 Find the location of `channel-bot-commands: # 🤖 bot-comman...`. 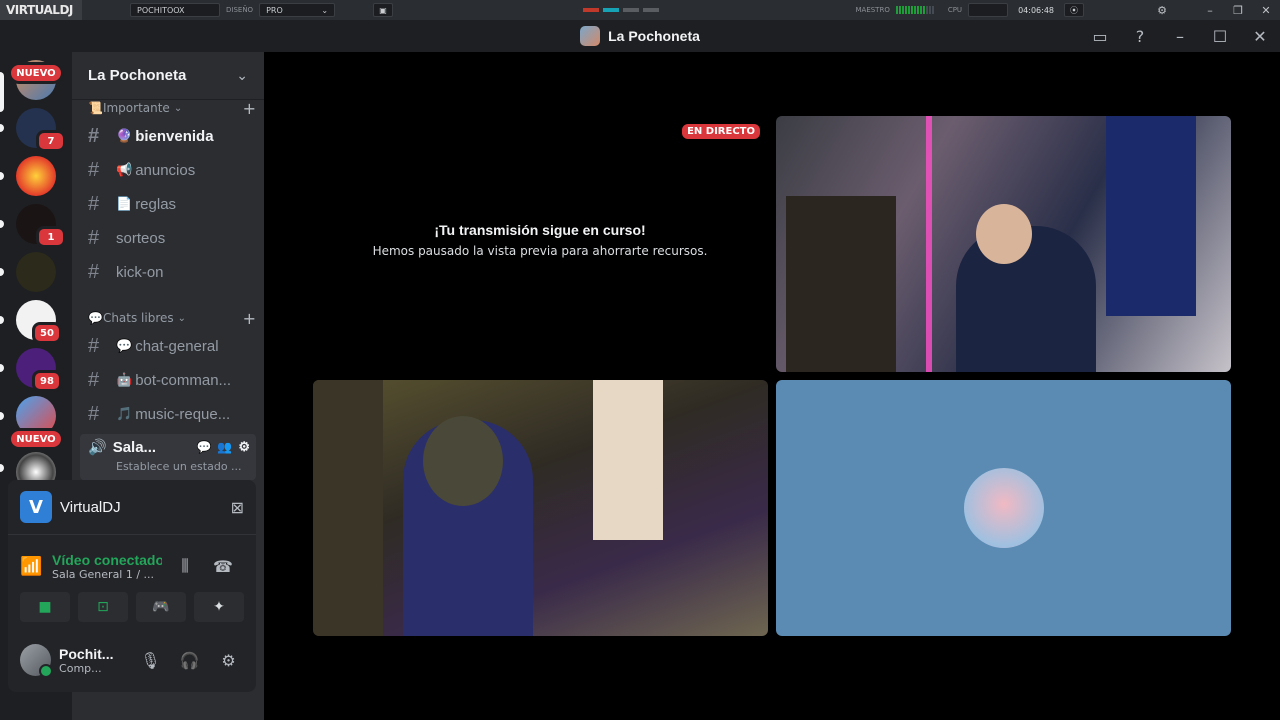

channel-bot-commands: # 🤖 bot-comman... is located at coordinates (168, 380).